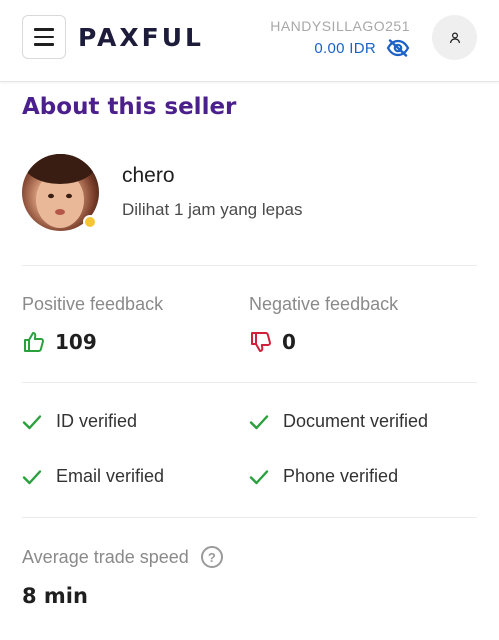 This screenshot has width=499, height=640. I want to click on positive-feedback-value: 109, so click(59, 342).